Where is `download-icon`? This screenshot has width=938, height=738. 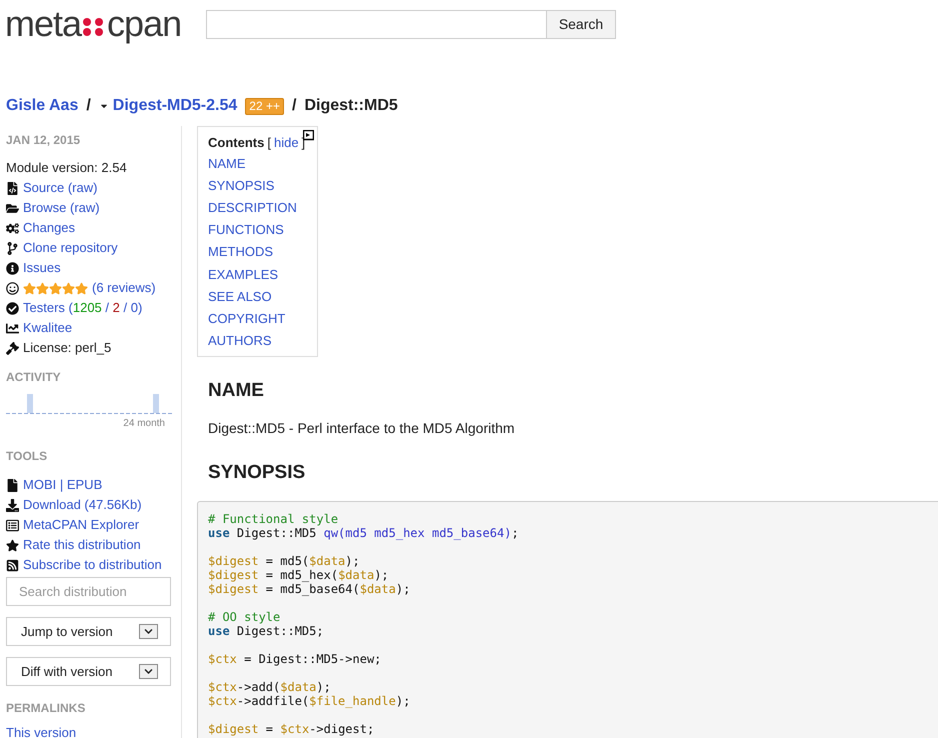 download-icon is located at coordinates (12, 505).